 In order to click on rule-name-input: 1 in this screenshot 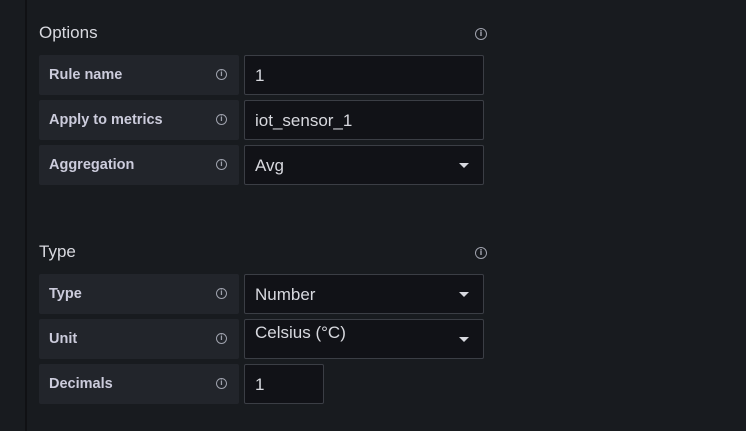, I will do `click(364, 75)`.